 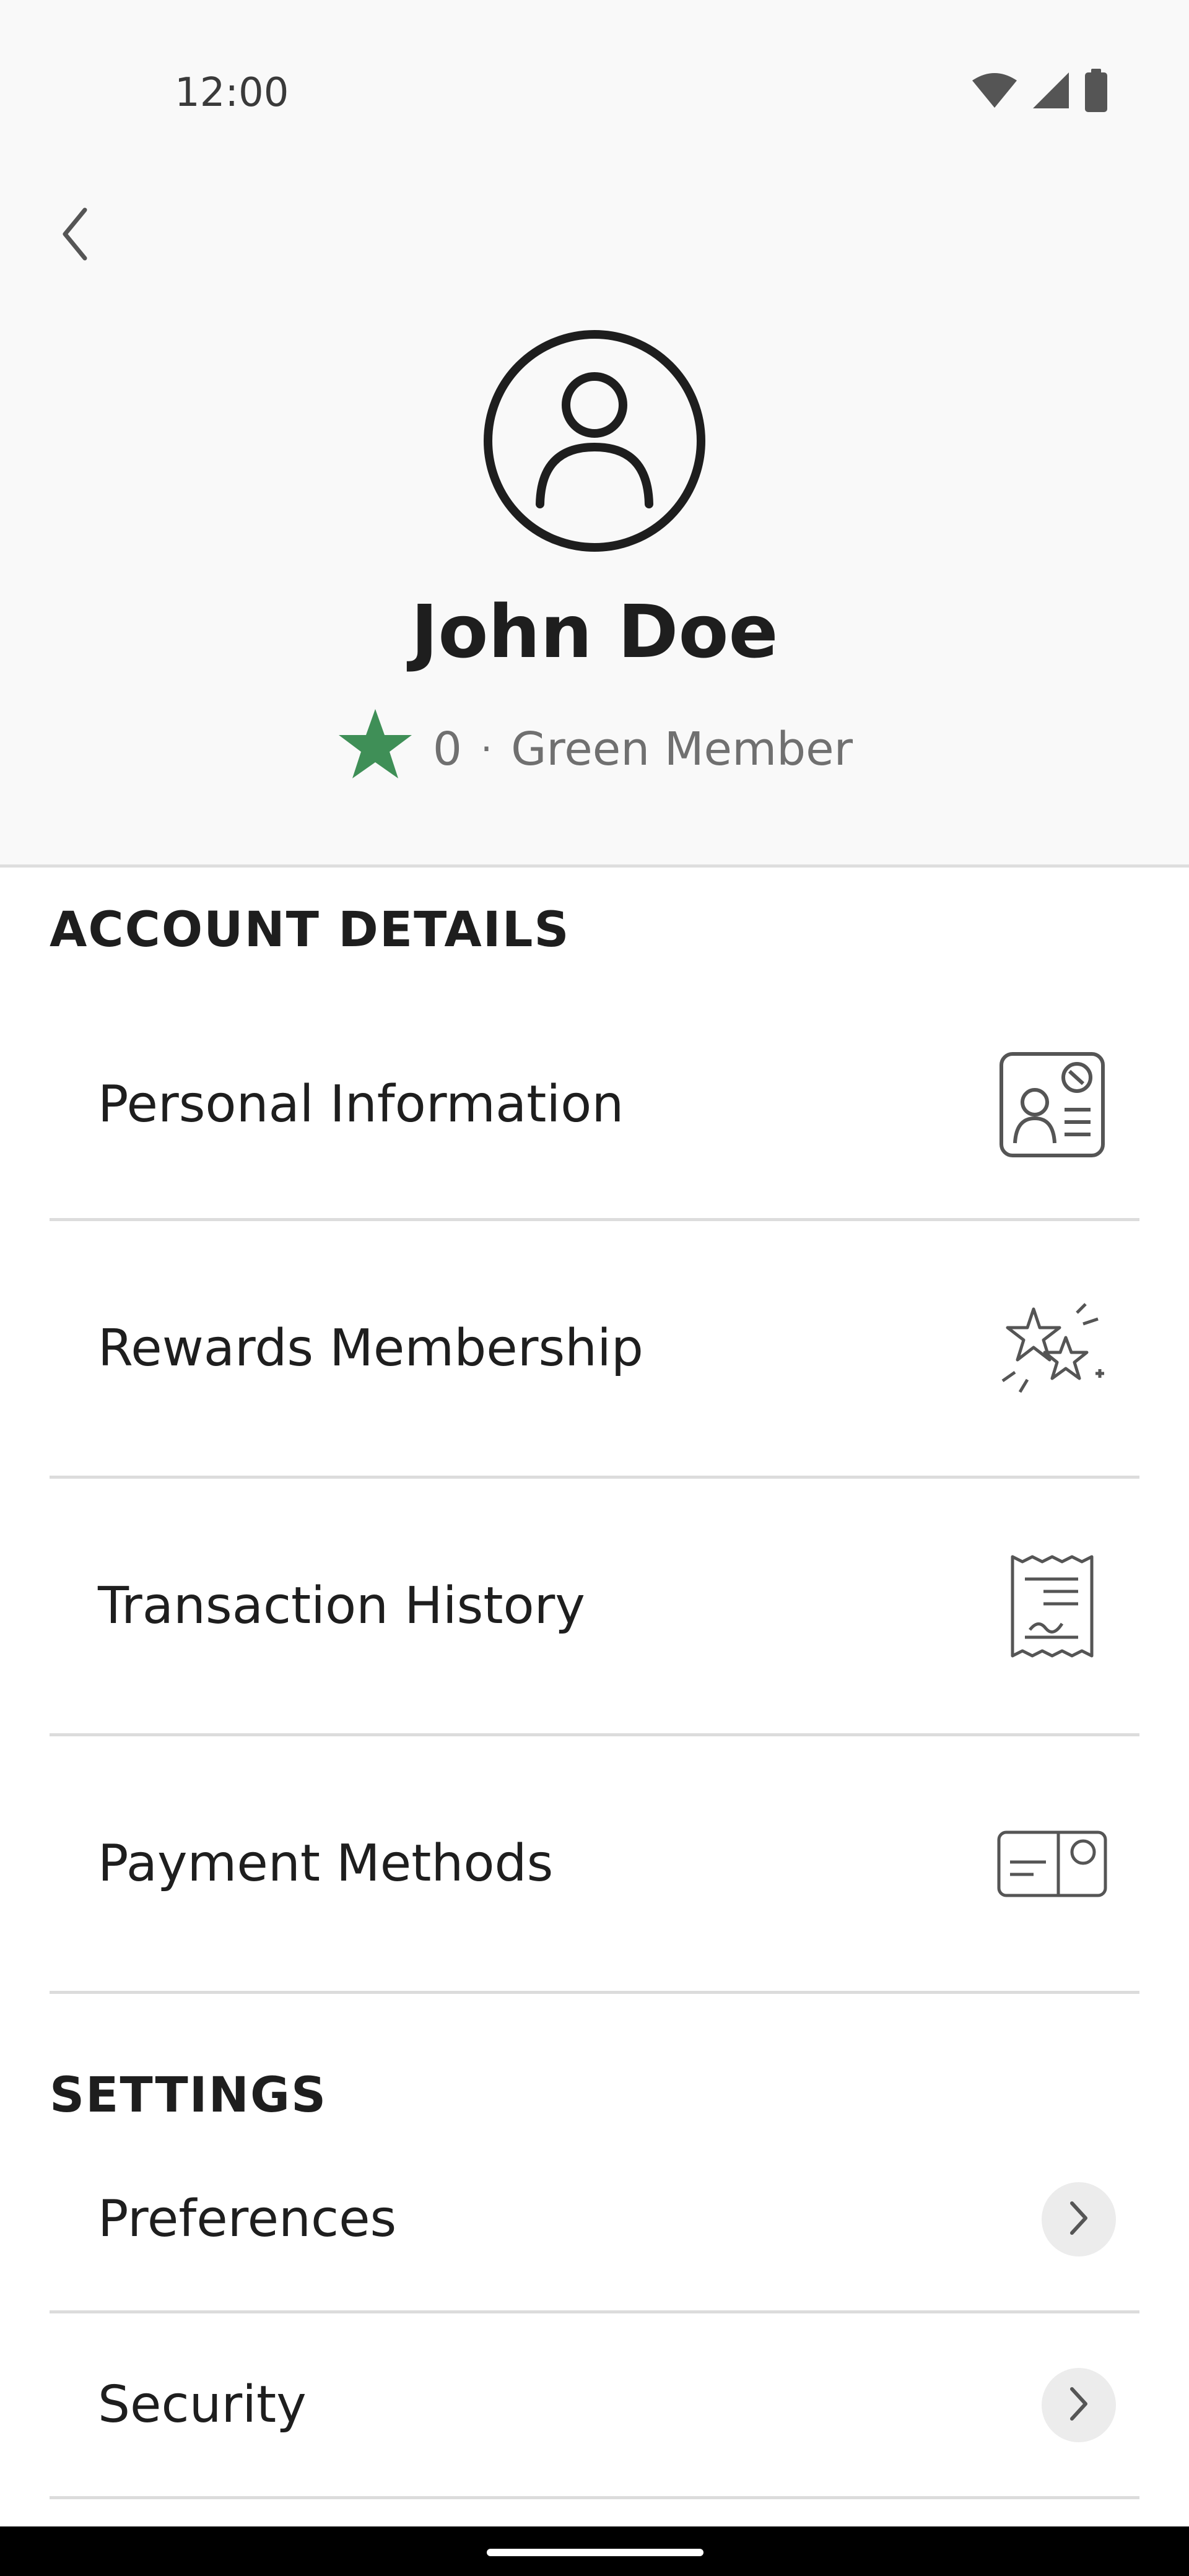 I want to click on security-chevron-button, so click(x=1079, y=2404).